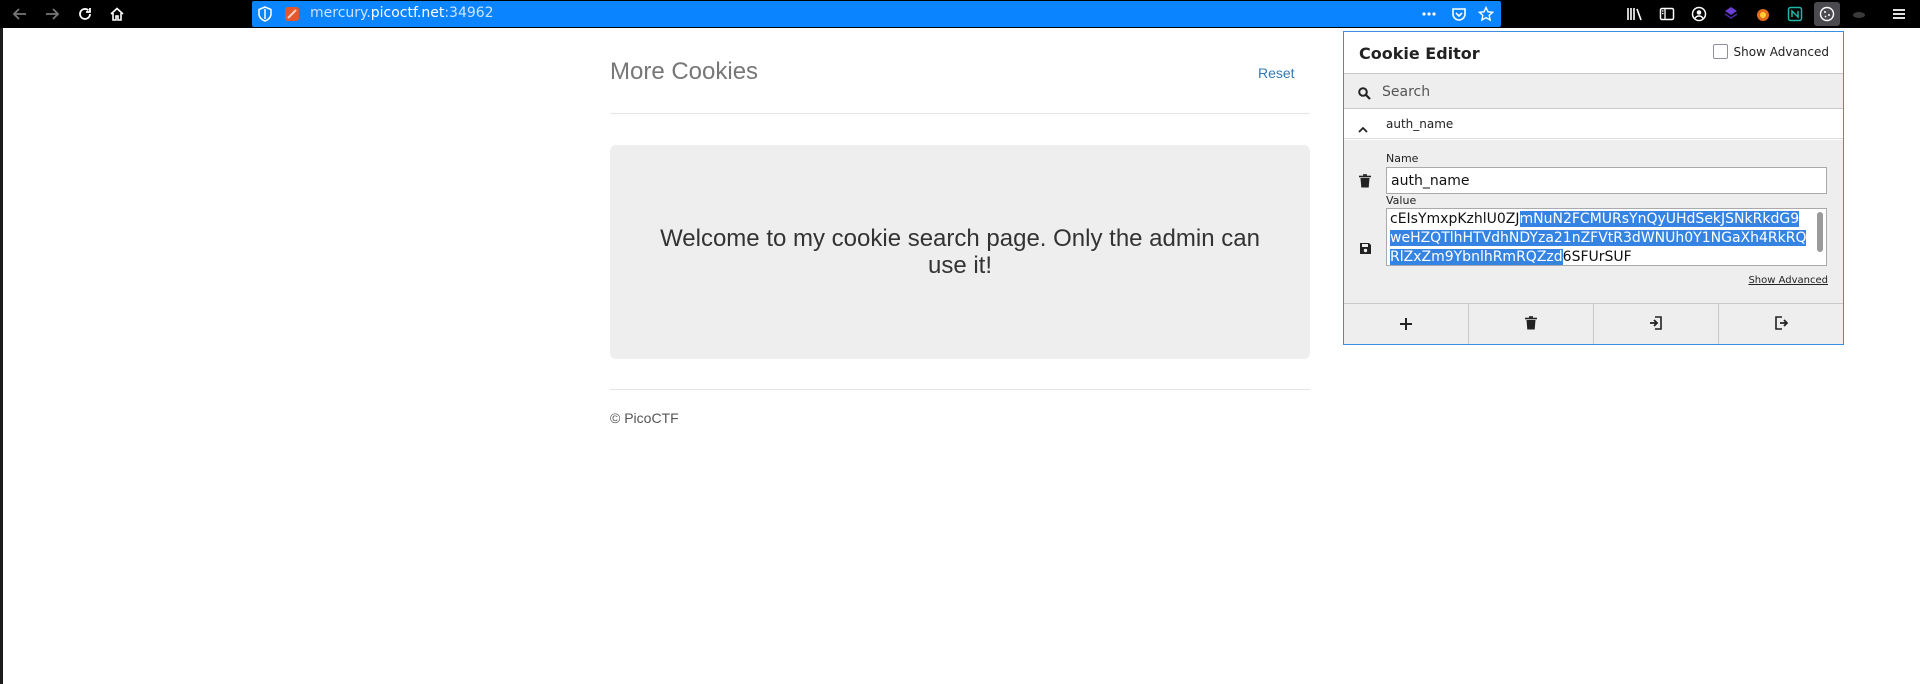 The image size is (1920, 684). What do you see at coordinates (1820, 232) in the screenshot?
I see `value-scrollbar` at bounding box center [1820, 232].